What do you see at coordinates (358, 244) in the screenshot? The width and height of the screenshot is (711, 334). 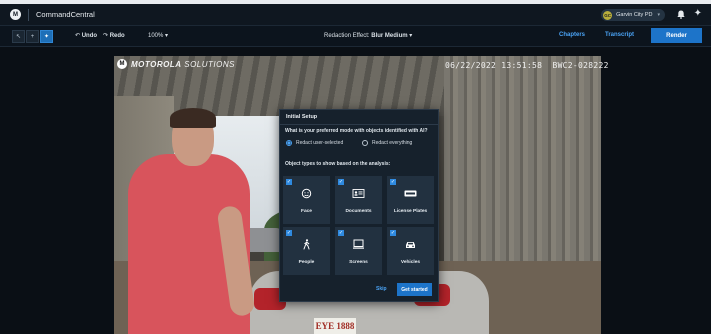 I see `monitor-icon` at bounding box center [358, 244].